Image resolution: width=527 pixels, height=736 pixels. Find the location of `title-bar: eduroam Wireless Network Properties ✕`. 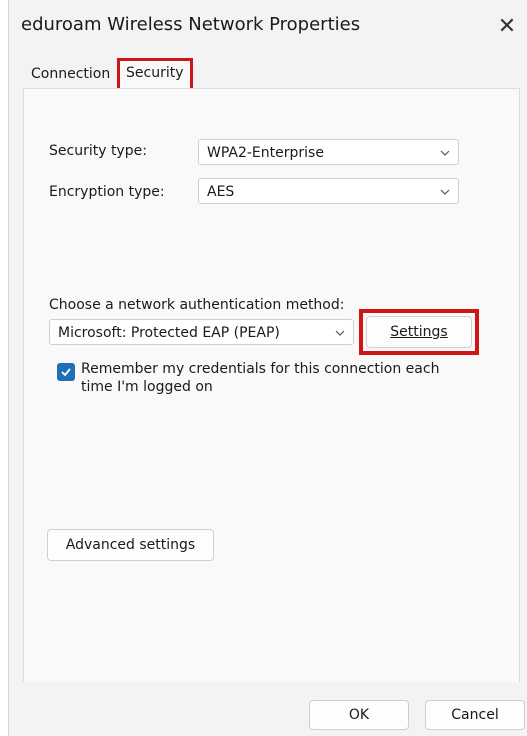

title-bar: eduroam Wireless Network Properties ✕ is located at coordinates (268, 28).